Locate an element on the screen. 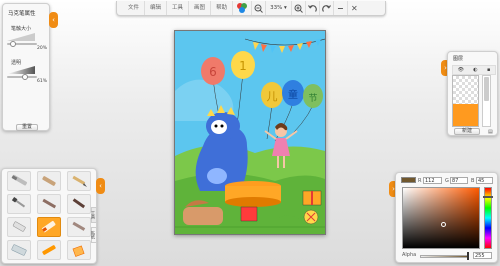 The height and width of the screenshot is (266, 500). r-label: R is located at coordinates (420, 181).